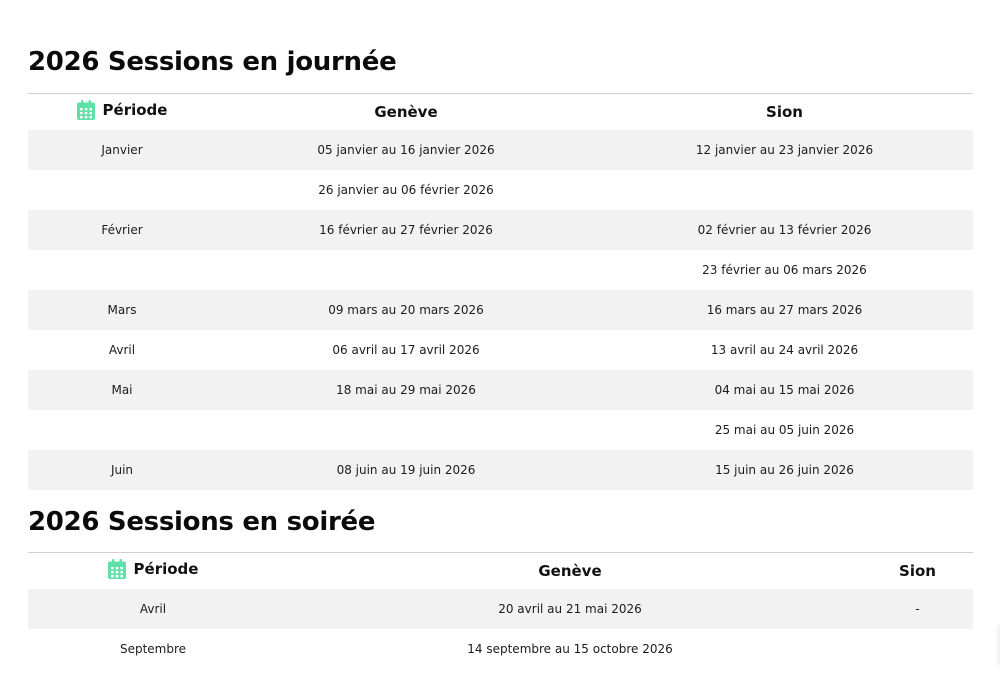  What do you see at coordinates (997, 645) in the screenshot?
I see `scroll-edge-shadow` at bounding box center [997, 645].